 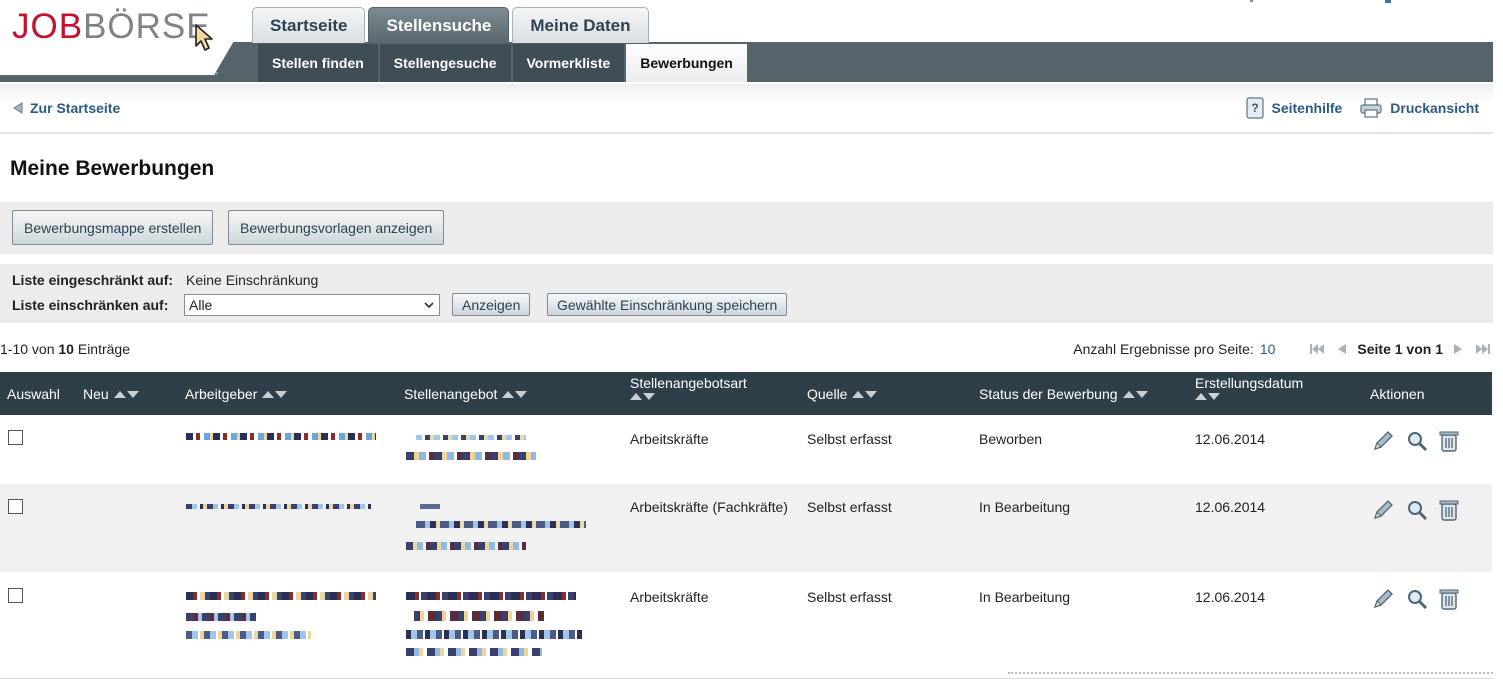 I want to click on tab-startseite: Startseite, so click(x=309, y=25).